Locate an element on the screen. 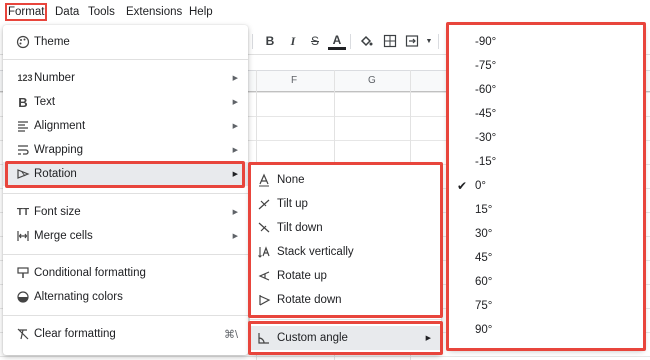  rotation-item-stack-vertically: Stack vertically is located at coordinates (345, 252).